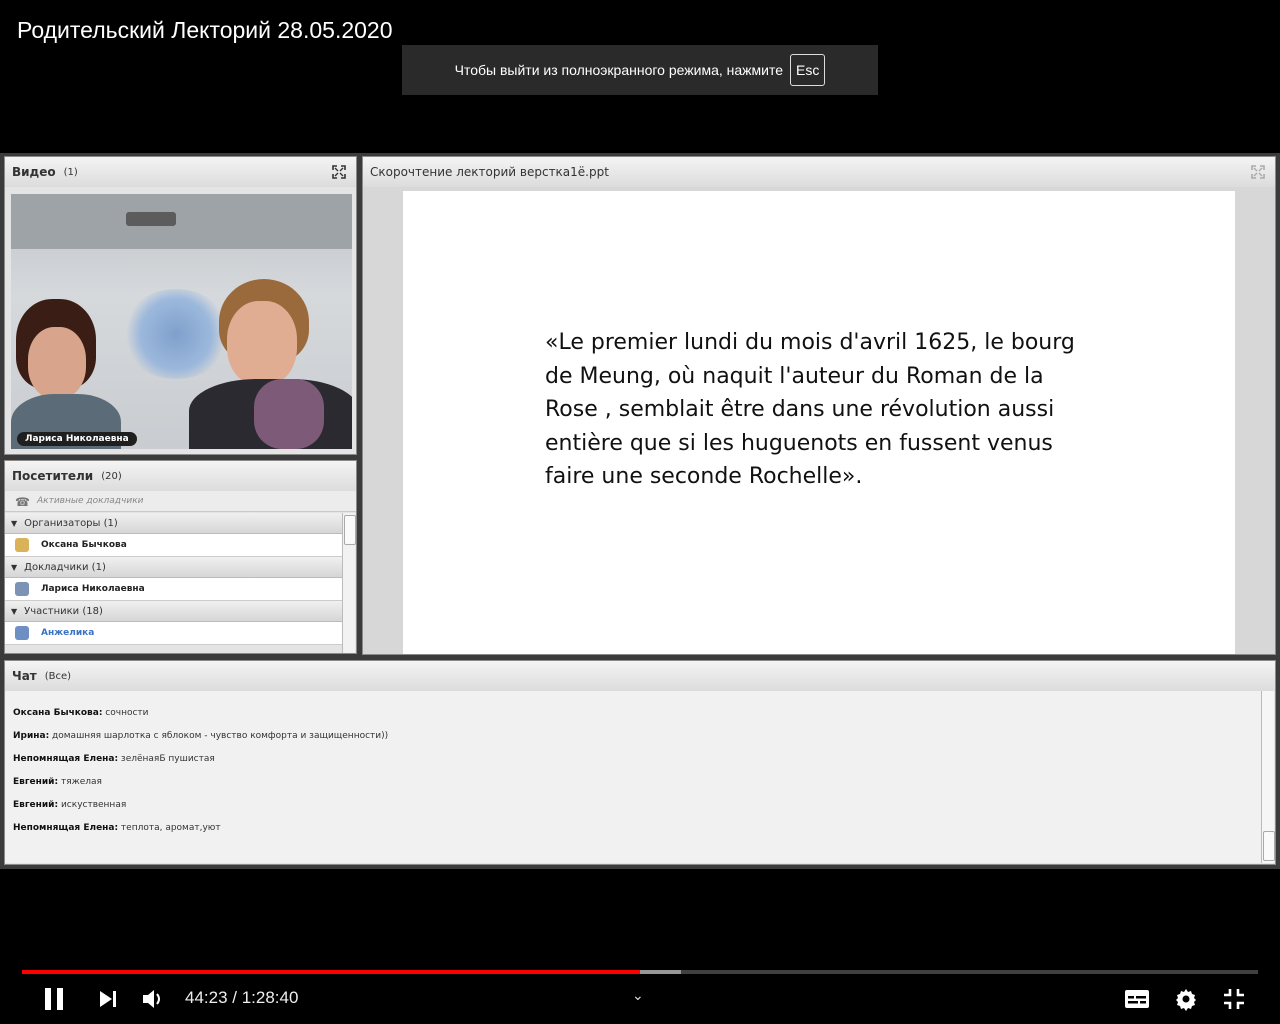 This screenshot has width=1280, height=1024. I want to click on webcam-feed: Лариса Николаевна, so click(181, 321).